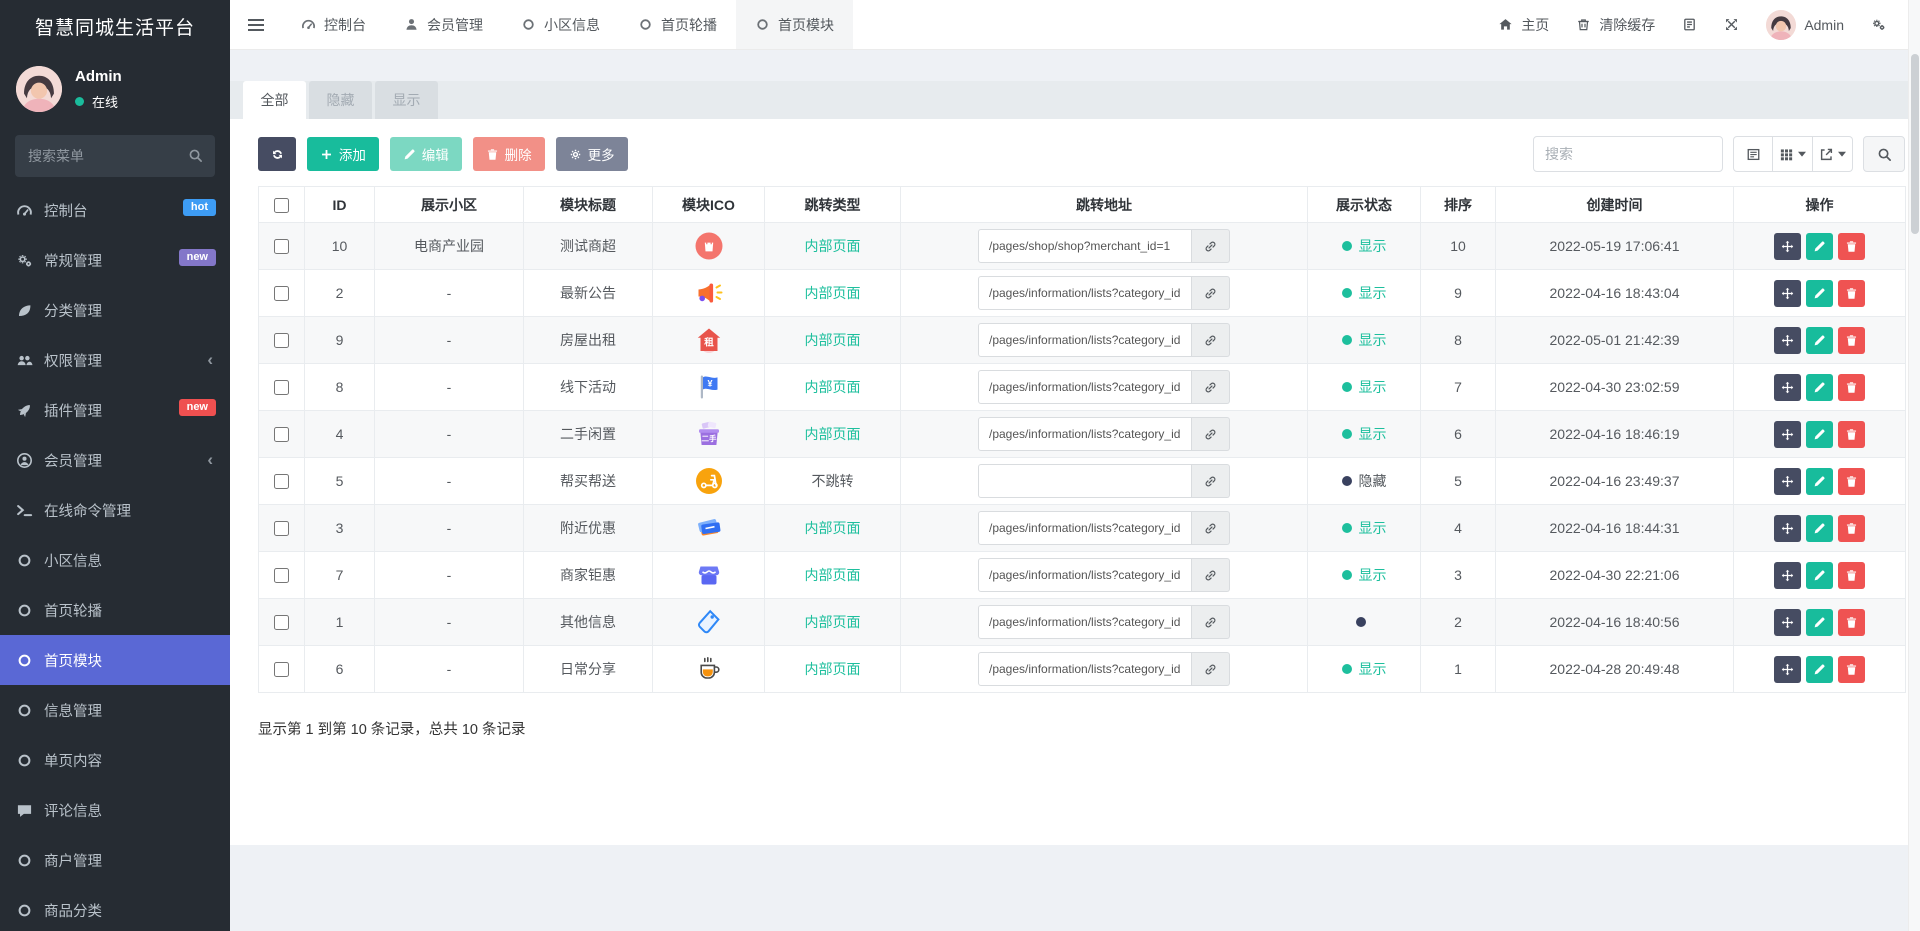 The width and height of the screenshot is (1920, 931). I want to click on search-toggle-button, so click(1884, 154).